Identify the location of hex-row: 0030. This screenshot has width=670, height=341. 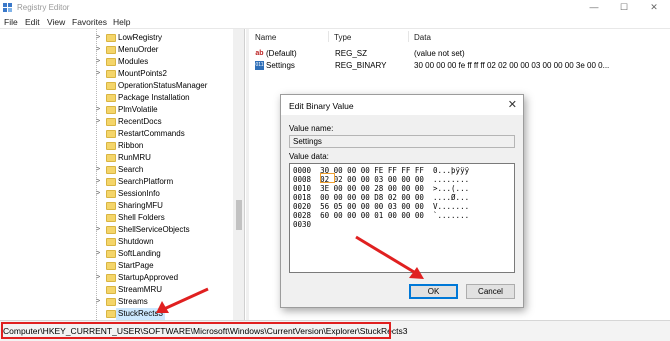
(302, 224).